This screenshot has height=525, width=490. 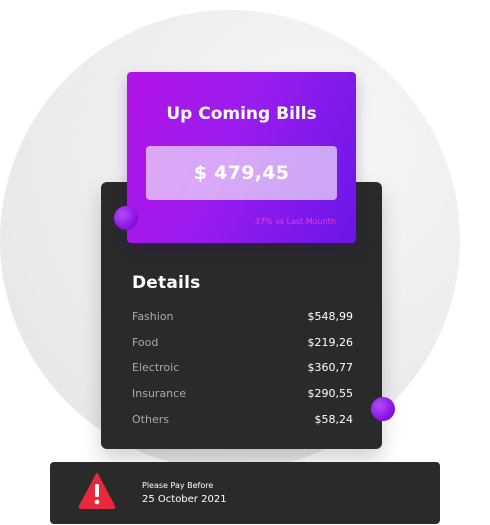 What do you see at coordinates (245, 493) in the screenshot?
I see `payment-alert: Please Pay Before 25 October 2021` at bounding box center [245, 493].